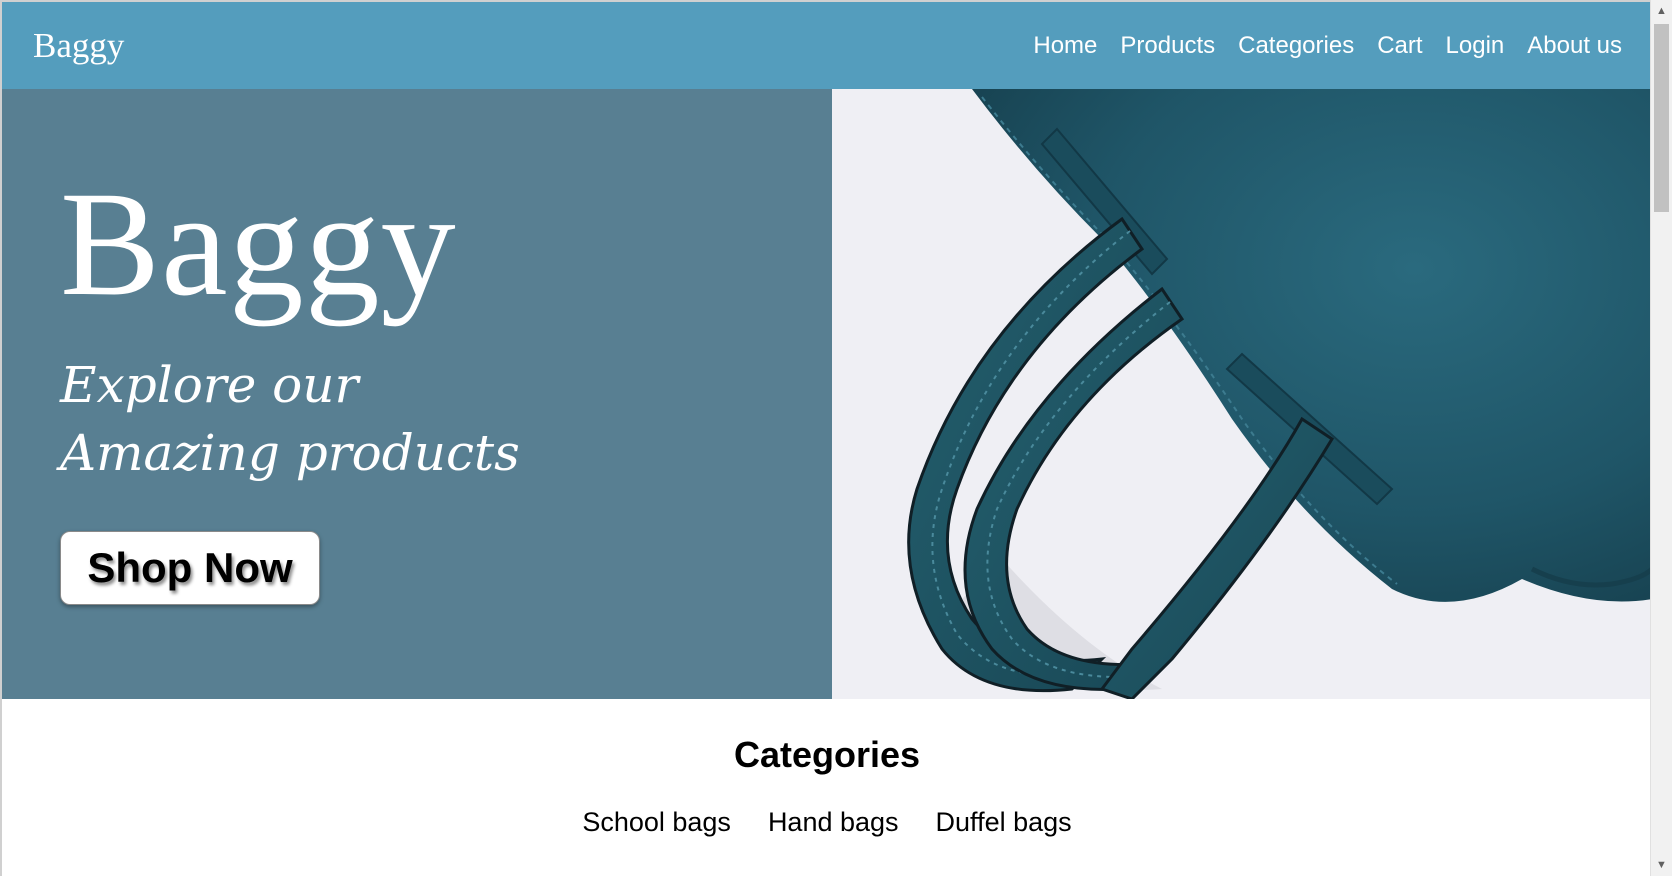  I want to click on category-school-bags: School bags, so click(656, 822).